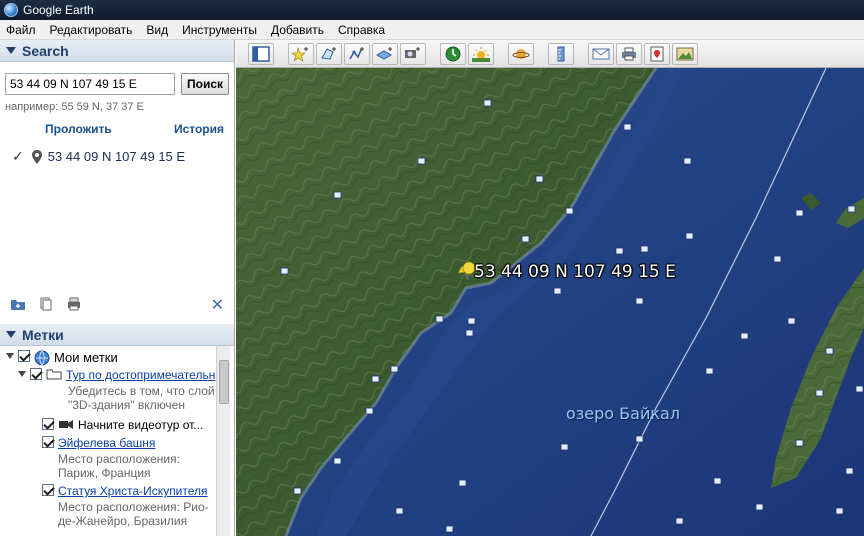 The image size is (864, 536). I want to click on eiffel-location-line-2: Париж, Франция, so click(104, 473).